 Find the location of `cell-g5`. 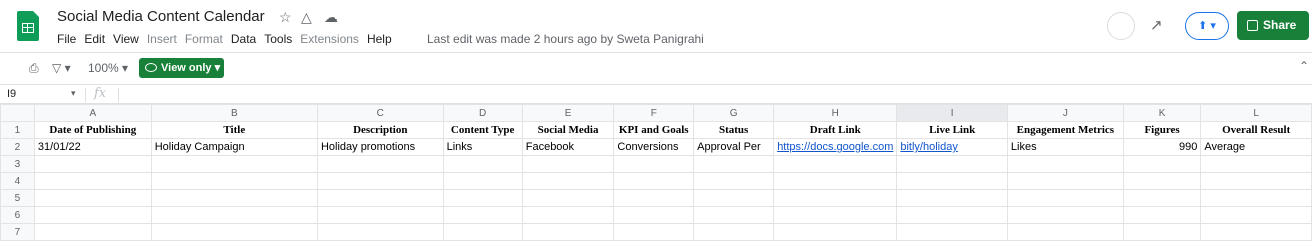

cell-g5 is located at coordinates (734, 198).